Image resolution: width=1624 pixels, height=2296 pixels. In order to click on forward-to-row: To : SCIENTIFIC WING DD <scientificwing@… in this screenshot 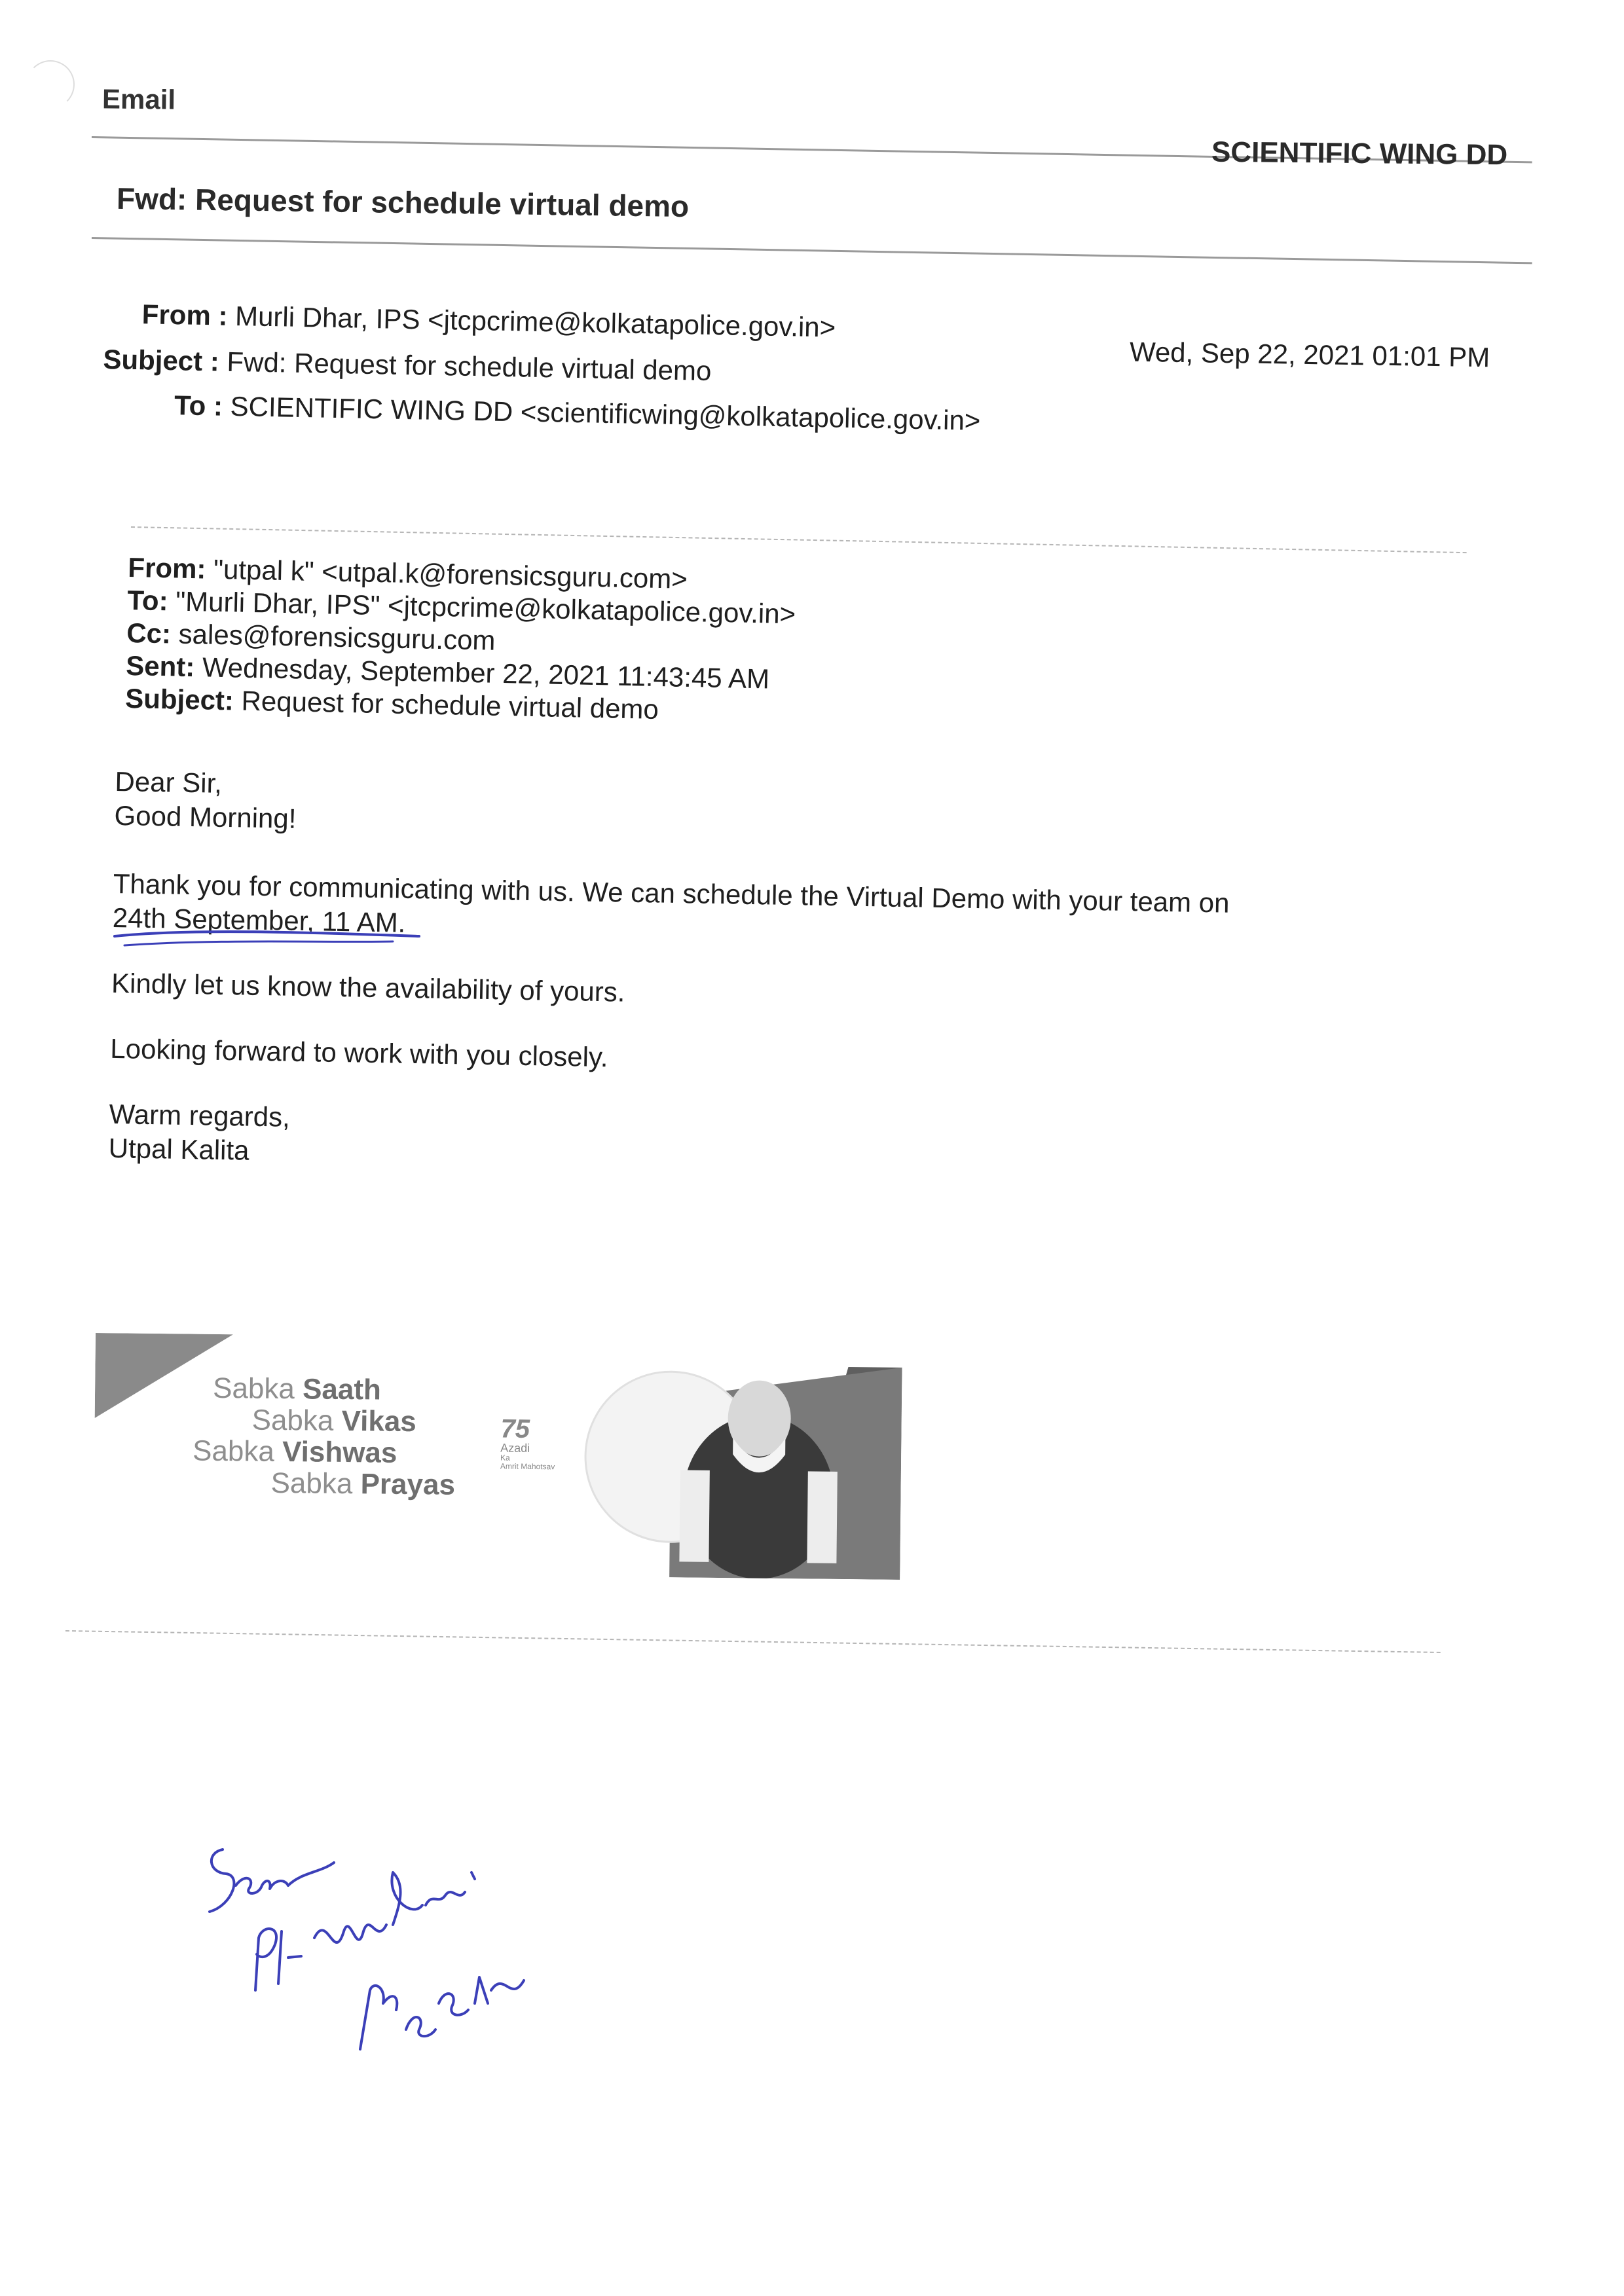, I will do `click(577, 413)`.